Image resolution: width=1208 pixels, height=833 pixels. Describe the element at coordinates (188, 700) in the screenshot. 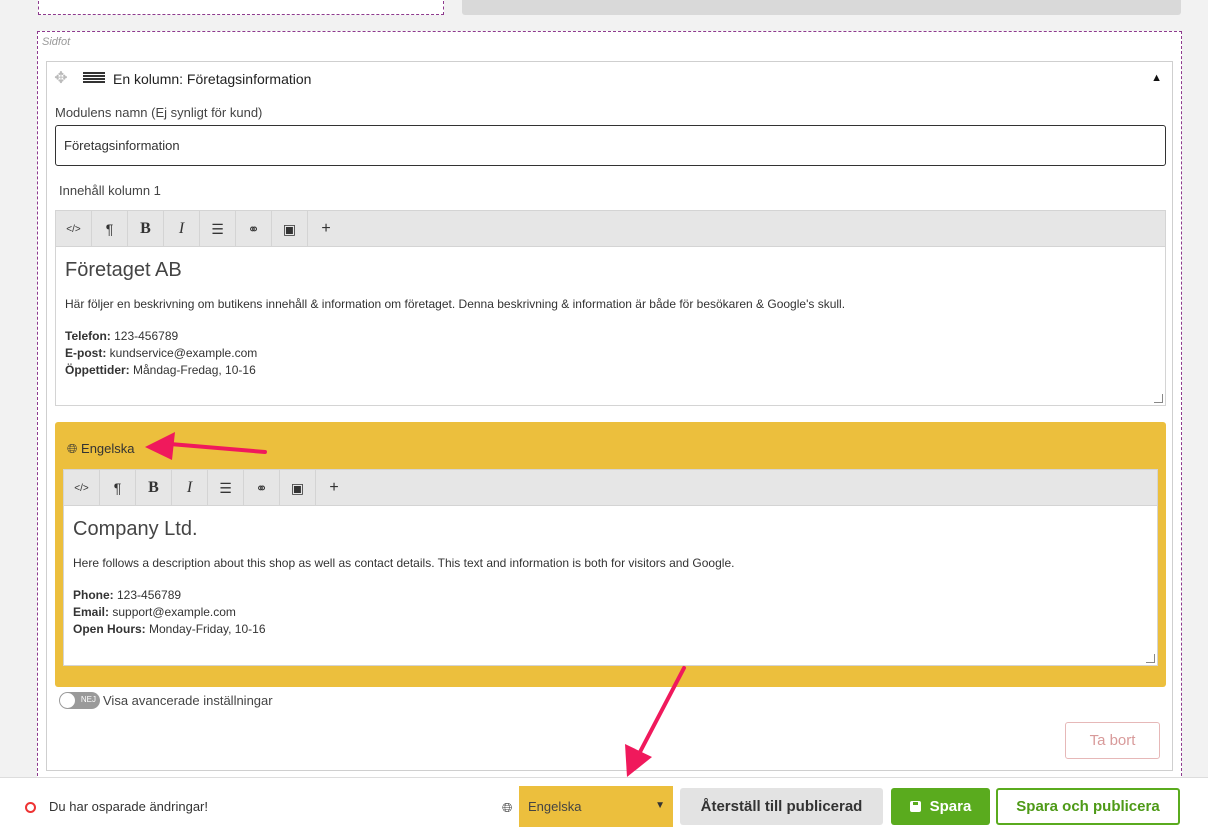

I see `advanced-settings-label: Visa avancerade inställningar` at that location.